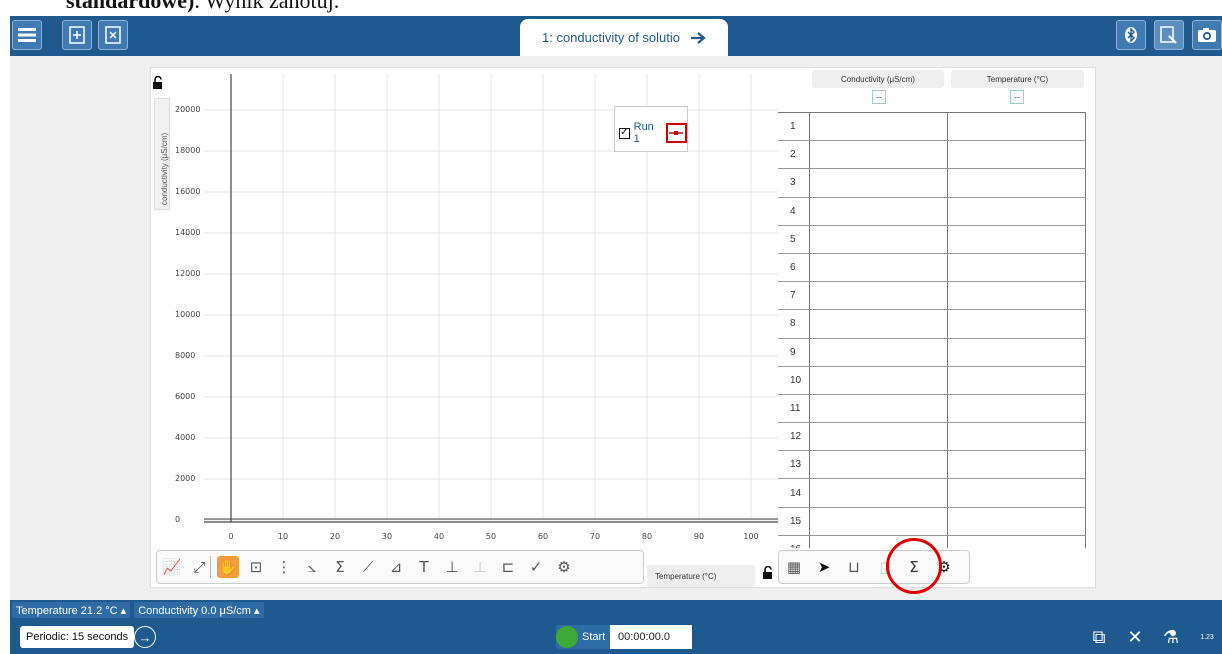 The width and height of the screenshot is (1222, 654). I want to click on sensor-settings-icon: ⚗, so click(1171, 637).